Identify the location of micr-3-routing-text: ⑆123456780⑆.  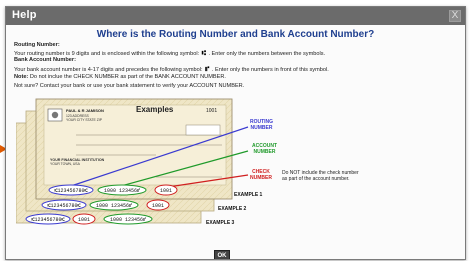
(47, 220).